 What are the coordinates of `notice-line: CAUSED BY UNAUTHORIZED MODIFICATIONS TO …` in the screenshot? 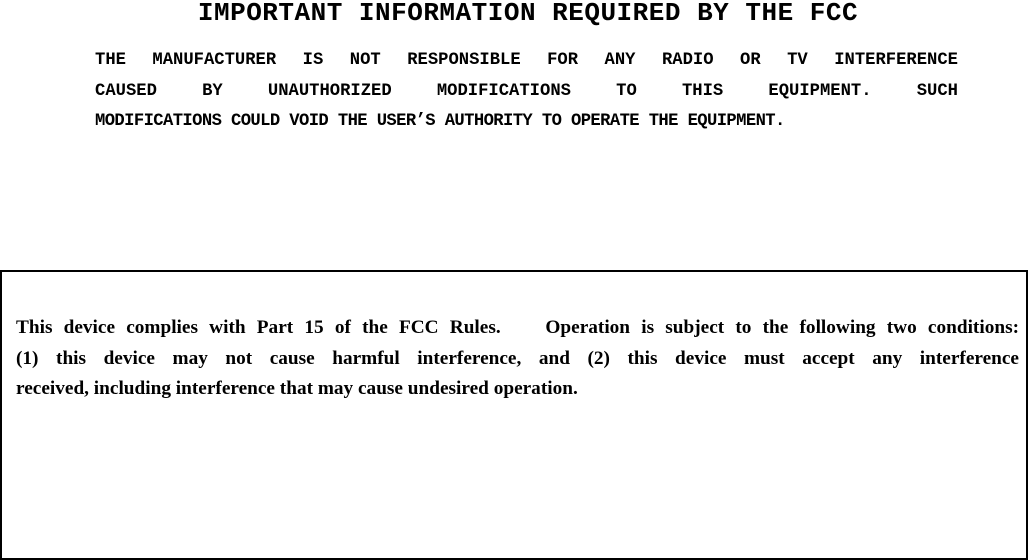 It's located at (526, 91).